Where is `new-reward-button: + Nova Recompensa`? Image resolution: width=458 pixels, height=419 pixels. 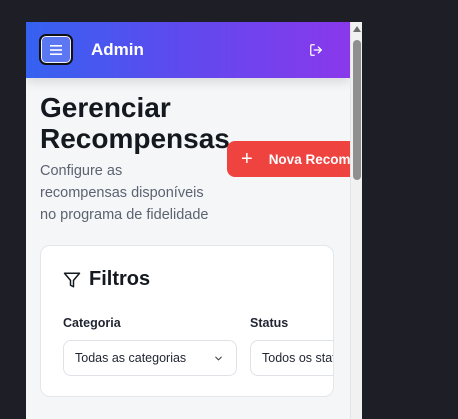 new-reward-button: + Nova Recompensa is located at coordinates (288, 159).